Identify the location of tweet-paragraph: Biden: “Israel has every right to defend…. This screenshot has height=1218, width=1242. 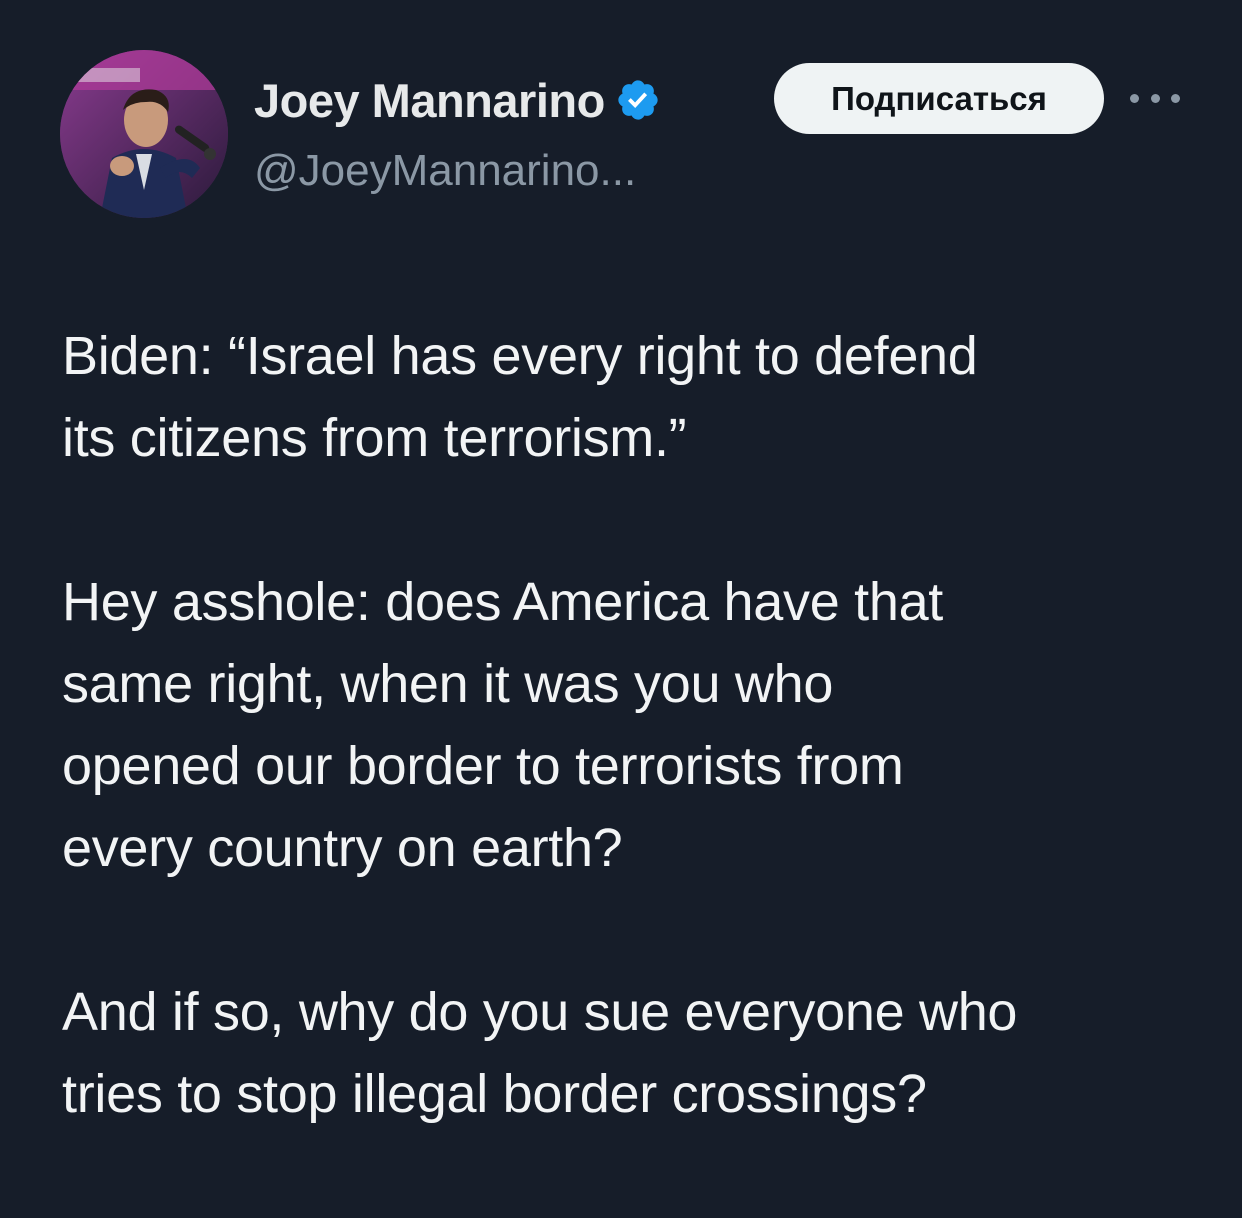
(520, 397).